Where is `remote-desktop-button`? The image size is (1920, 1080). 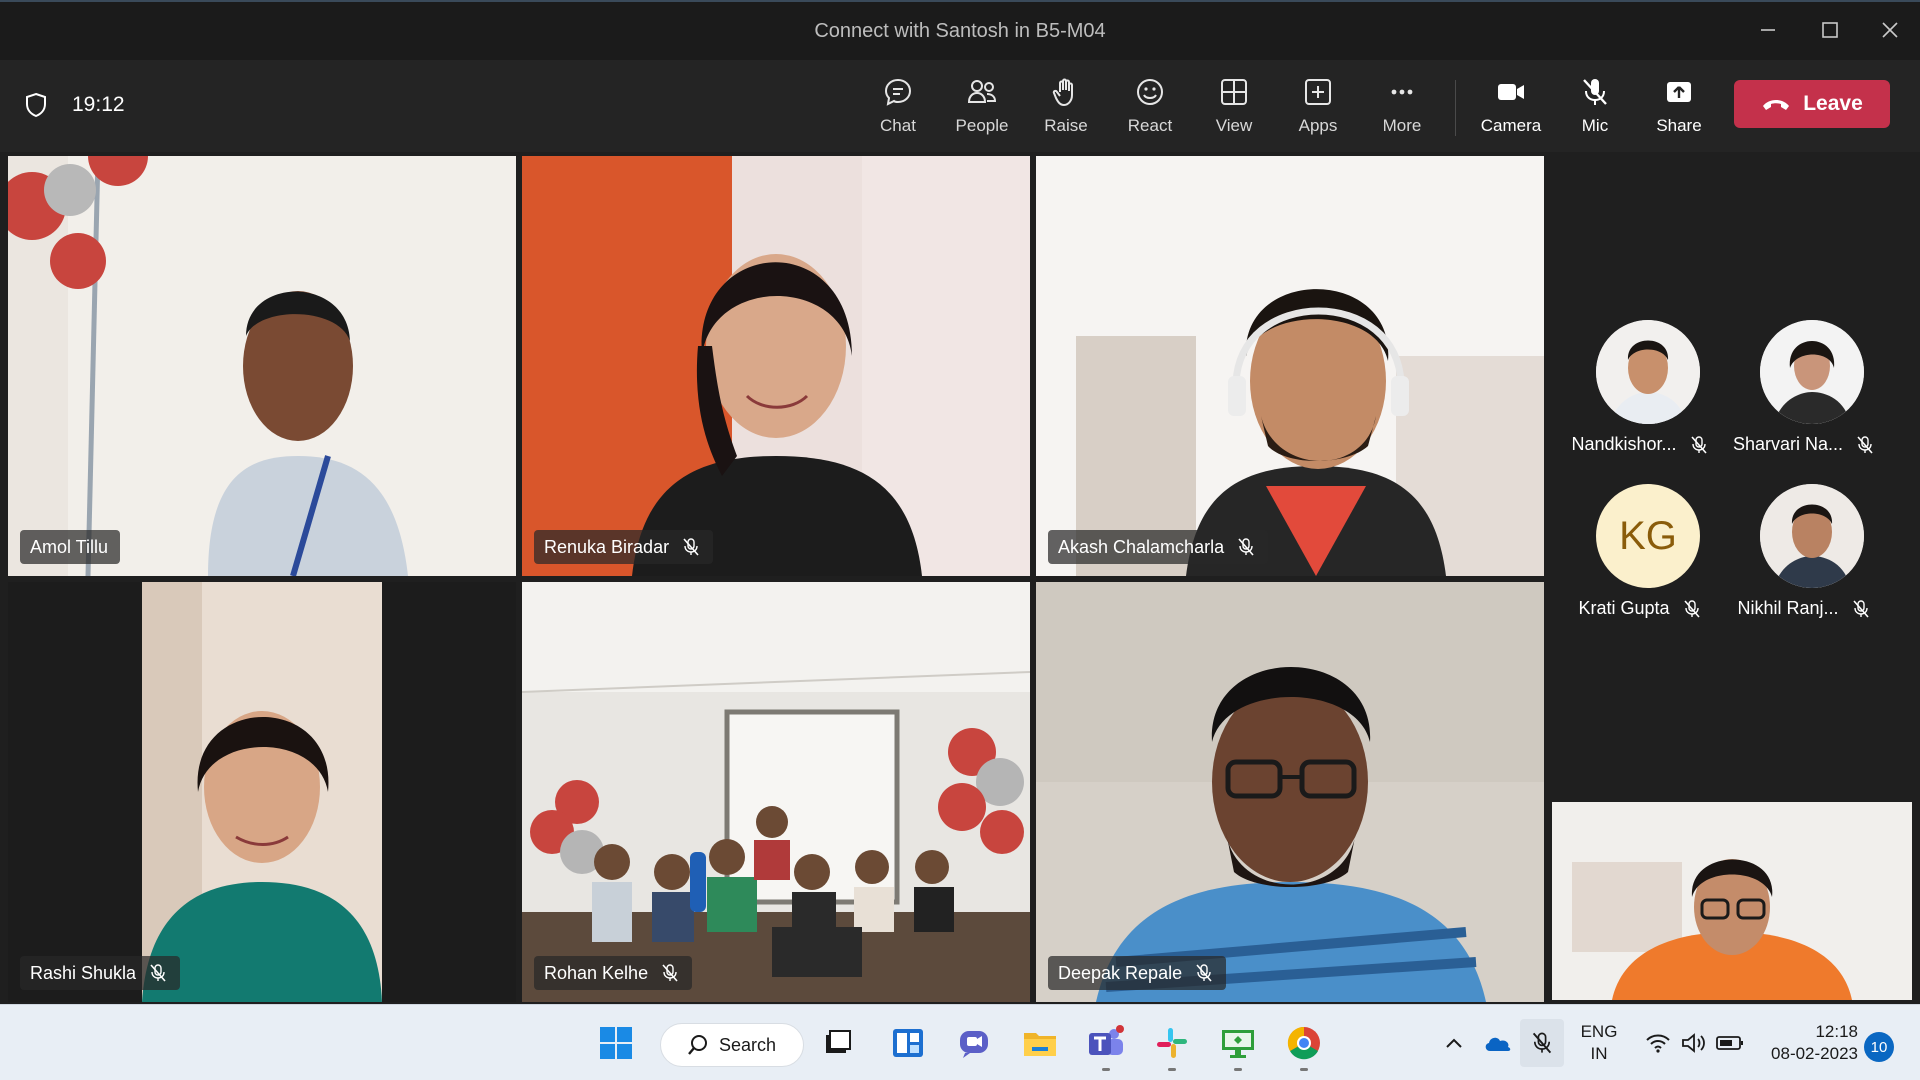
remote-desktop-button is located at coordinates (1238, 1045).